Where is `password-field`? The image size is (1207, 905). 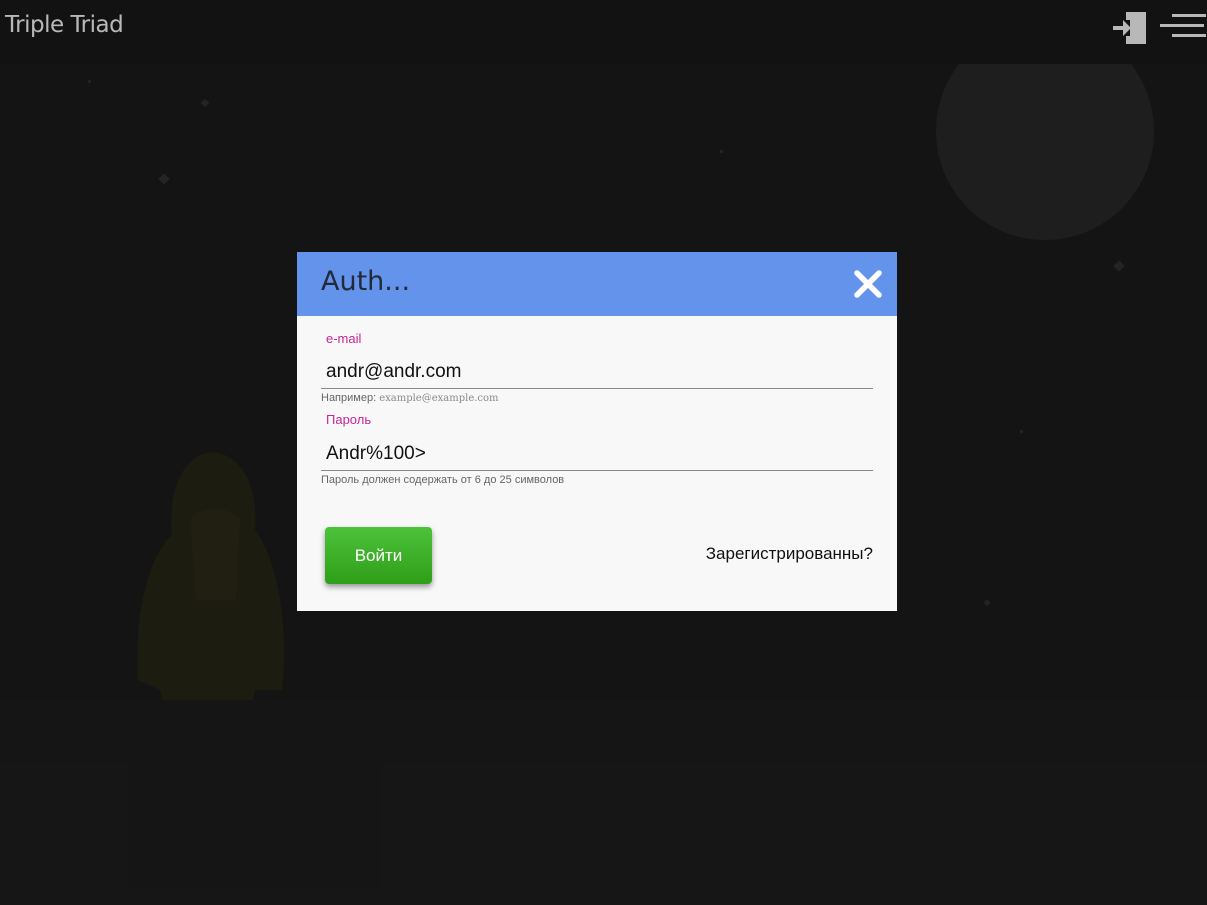
password-field is located at coordinates (597, 454).